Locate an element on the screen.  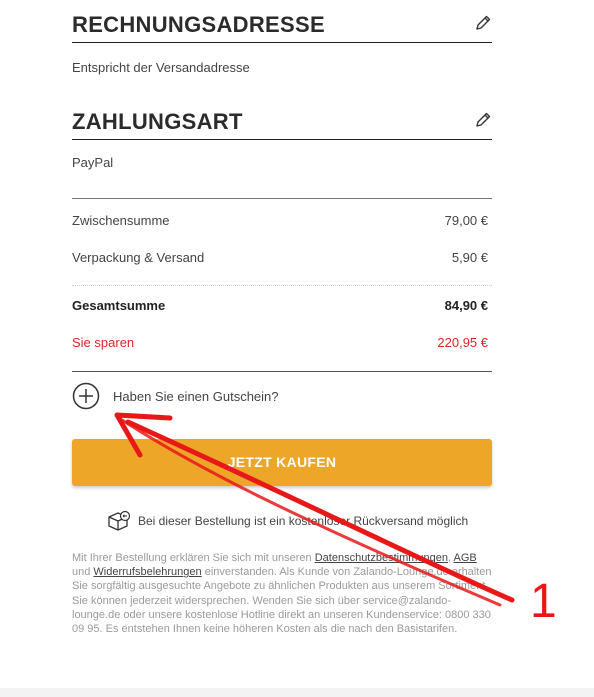
summary-divider-bottom is located at coordinates (282, 371).